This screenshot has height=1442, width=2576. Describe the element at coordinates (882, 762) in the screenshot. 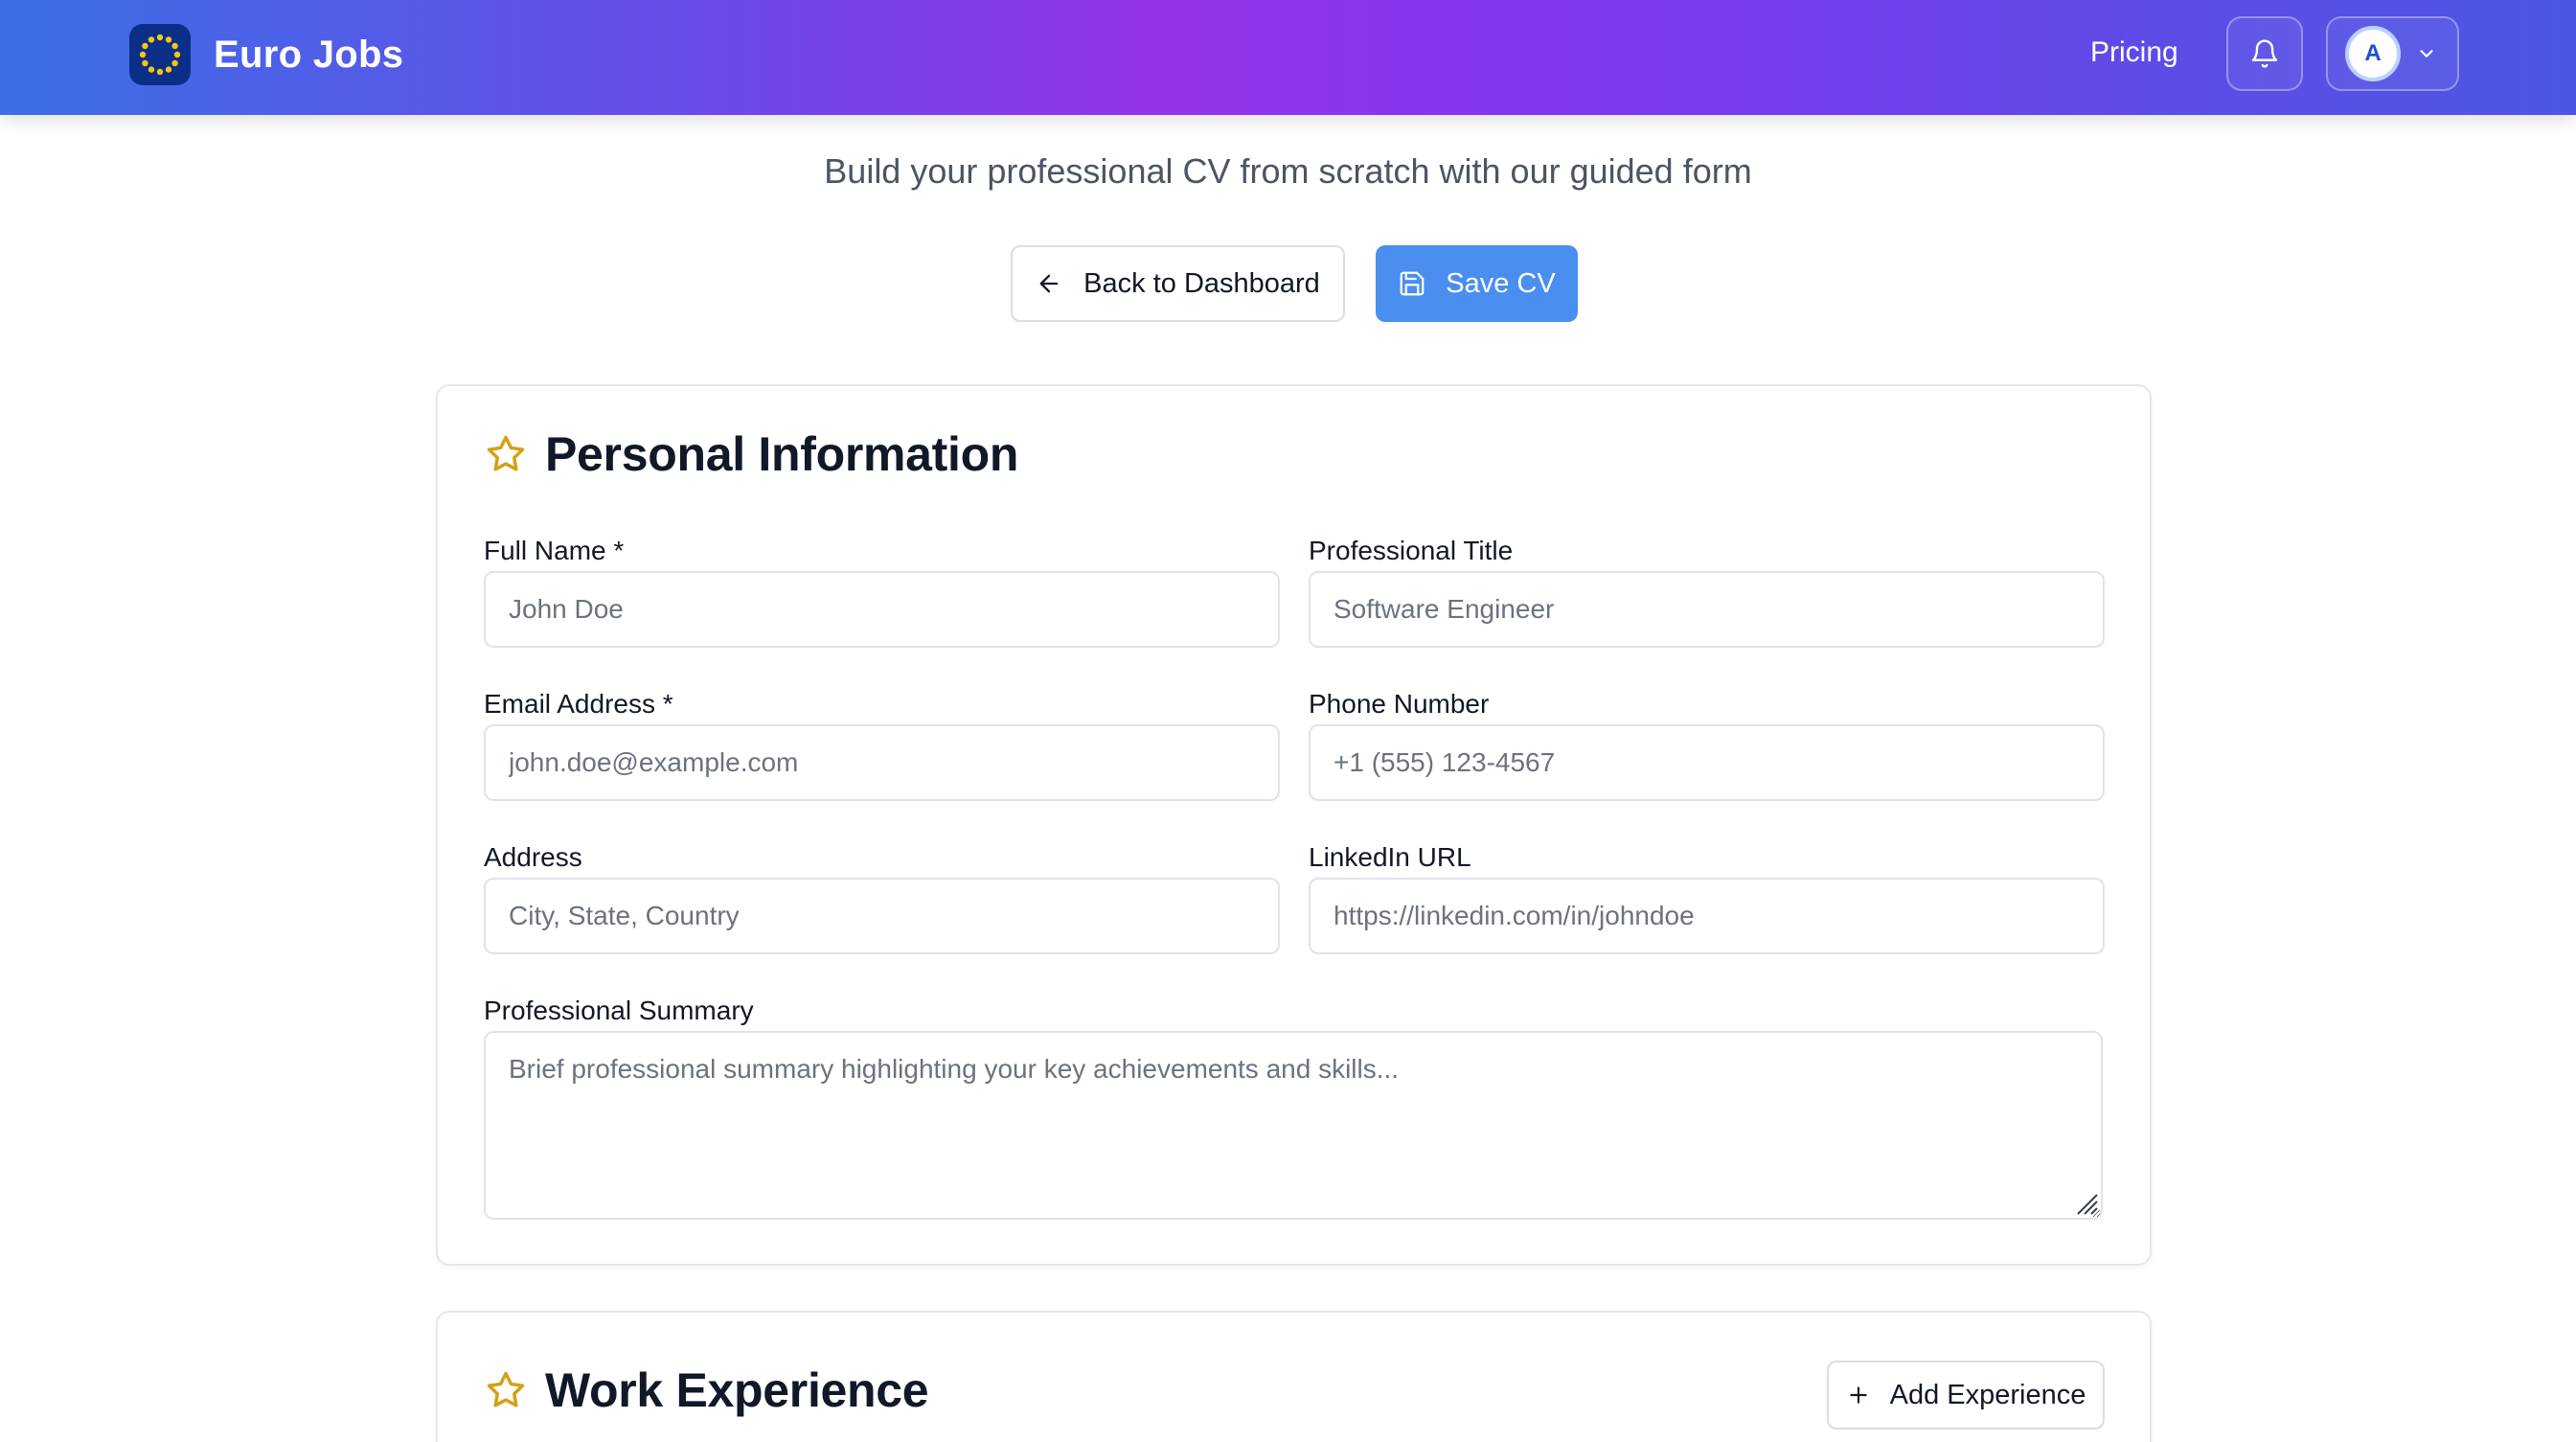

I see `email-input` at that location.